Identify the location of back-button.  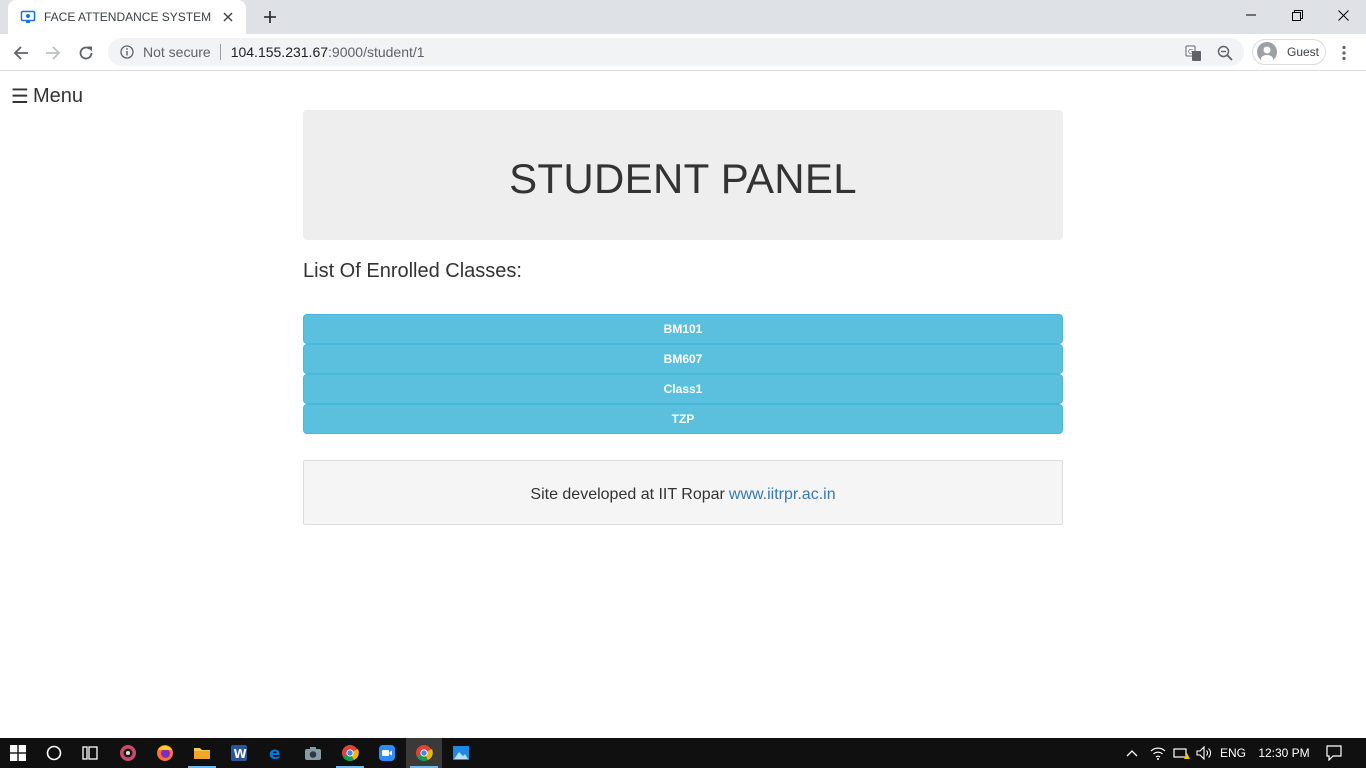
(21, 53).